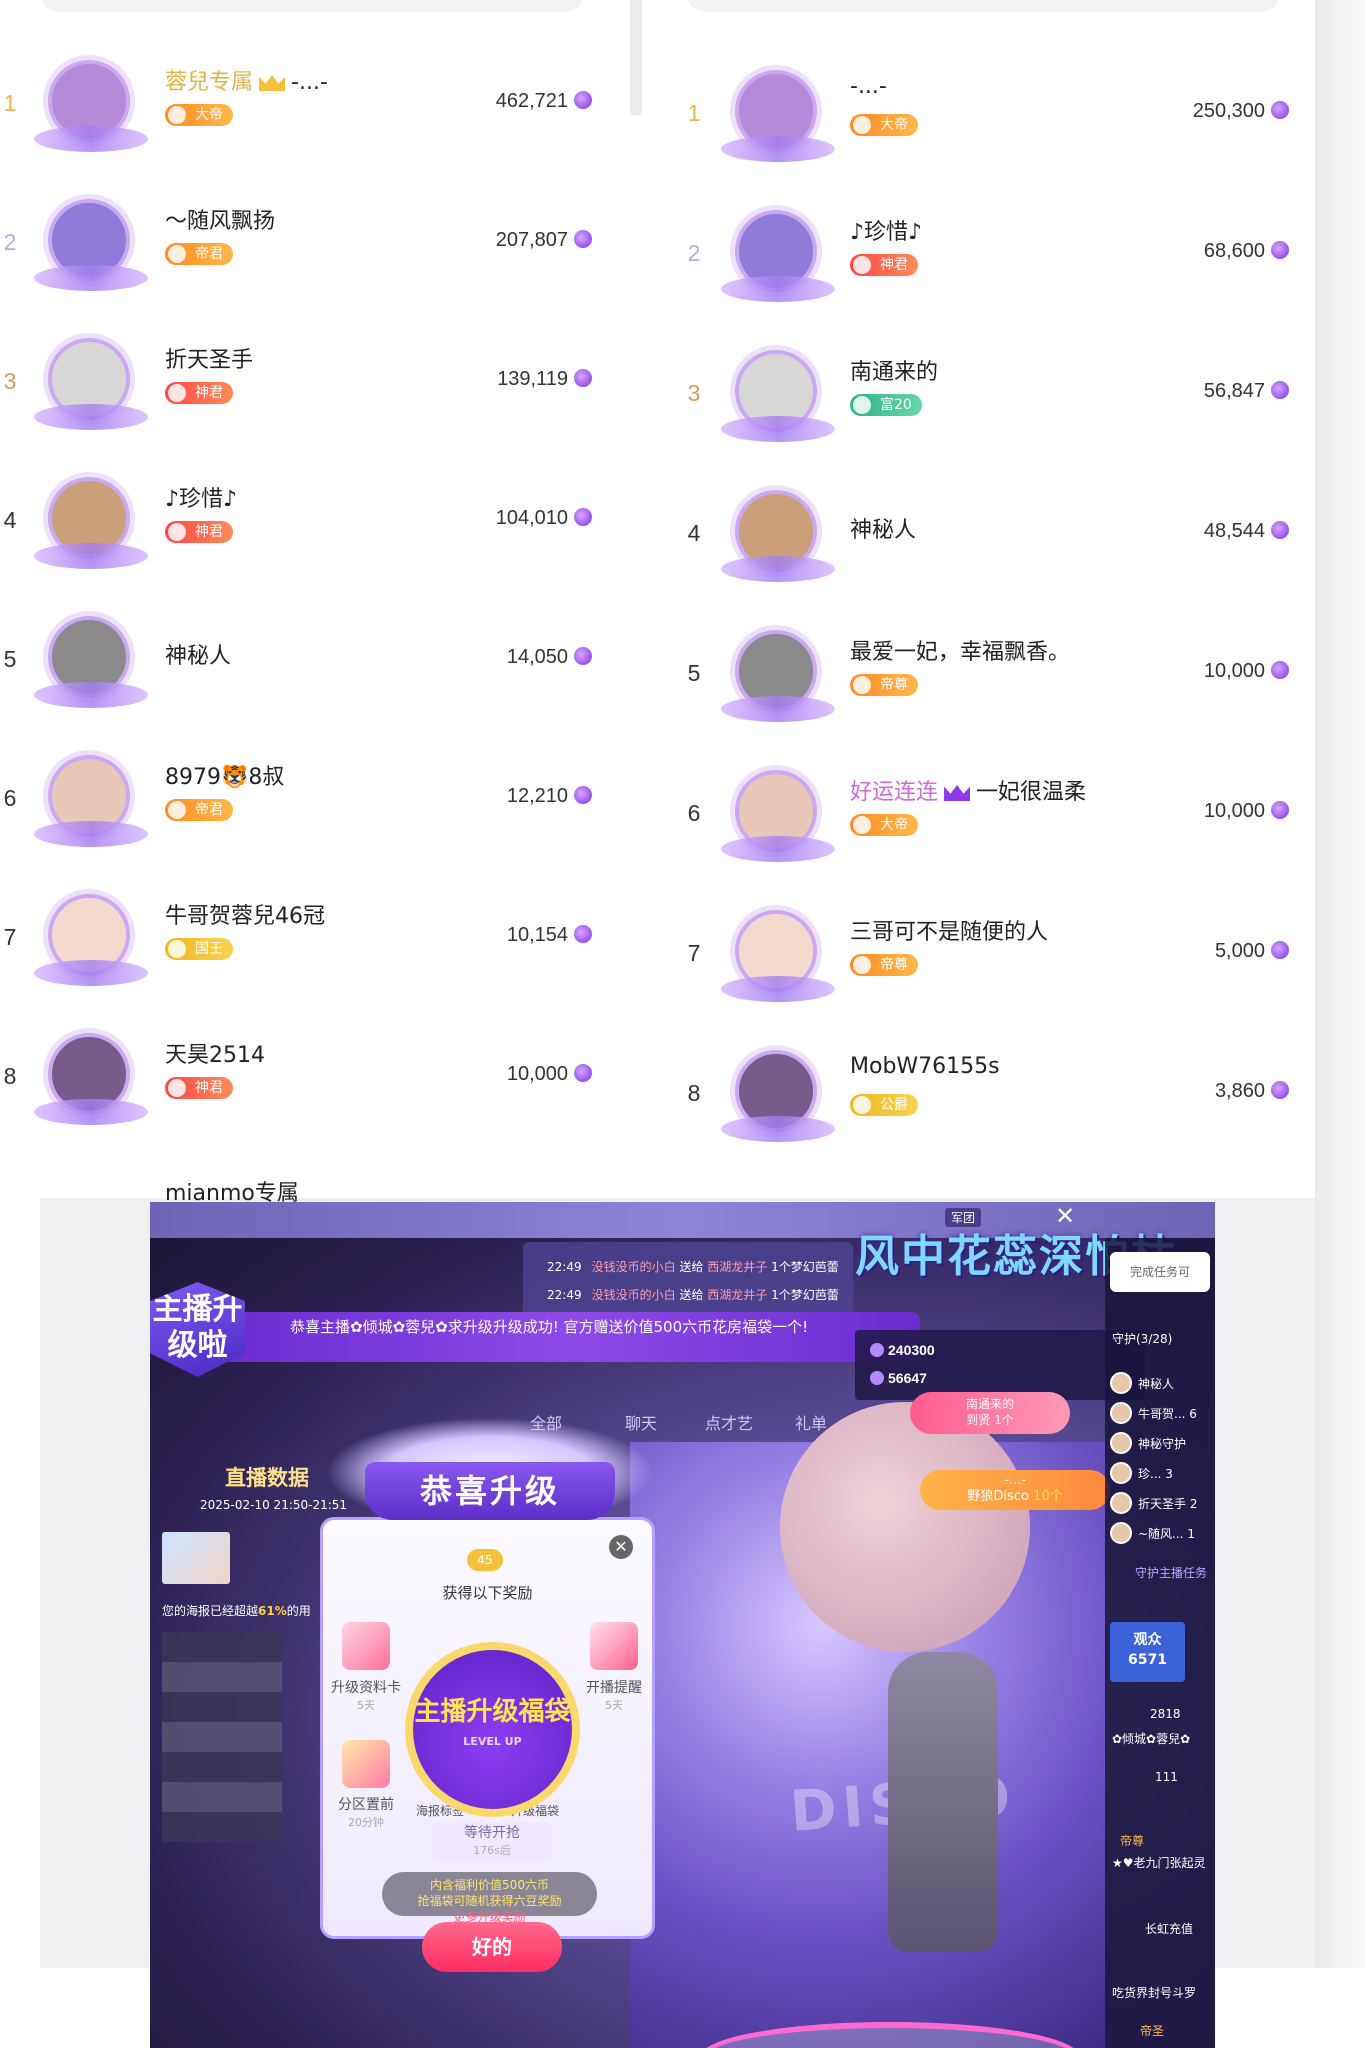 Image resolution: width=1365 pixels, height=2048 pixels. I want to click on poster-stat-text: 您的海报已经超越61%的用, so click(236, 1611).